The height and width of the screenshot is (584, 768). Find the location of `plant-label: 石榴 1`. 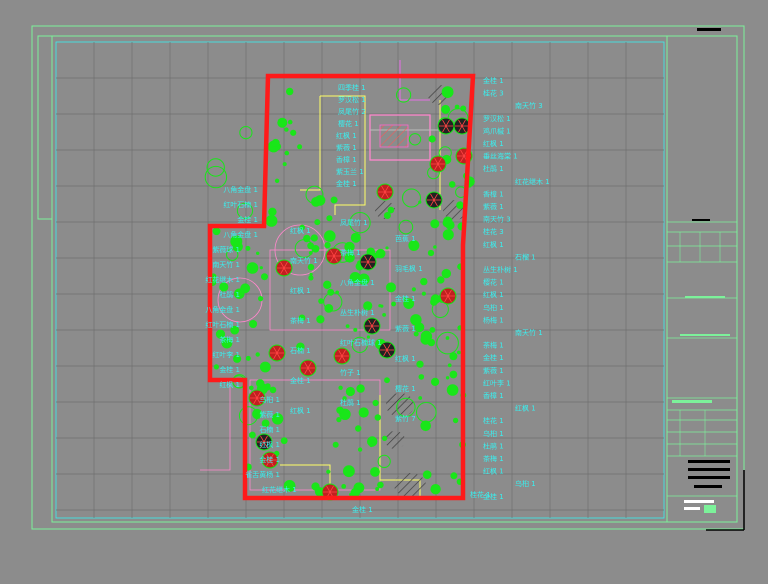

plant-label: 石榴 1 is located at coordinates (525, 256).